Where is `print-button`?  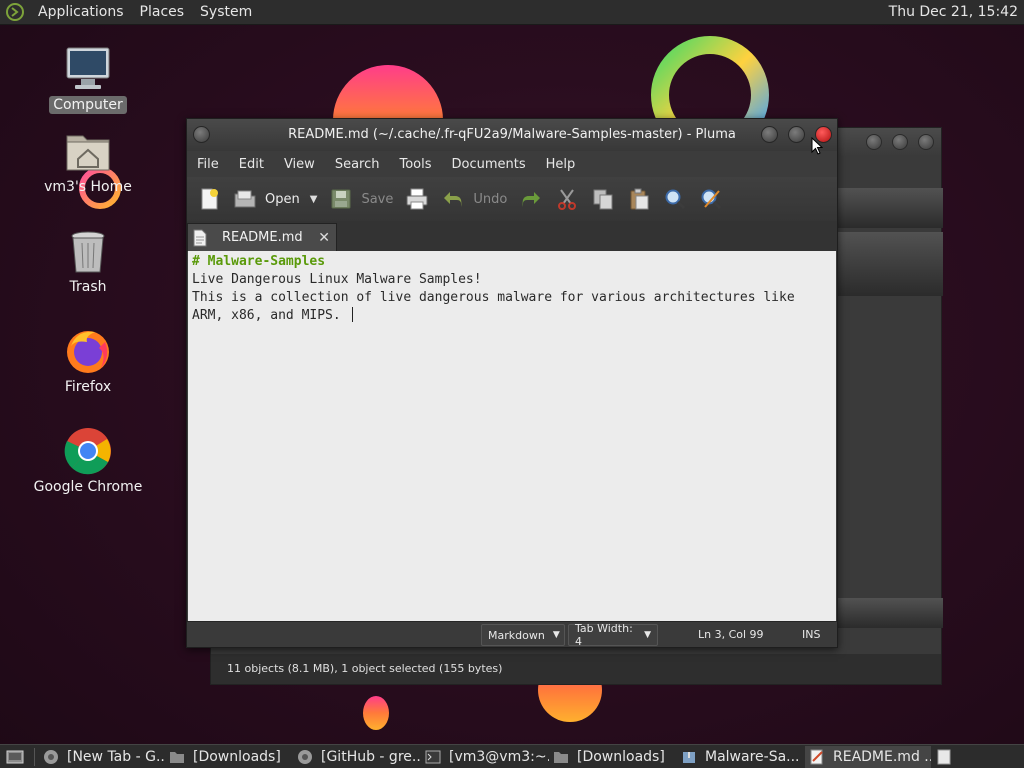 print-button is located at coordinates (417, 199).